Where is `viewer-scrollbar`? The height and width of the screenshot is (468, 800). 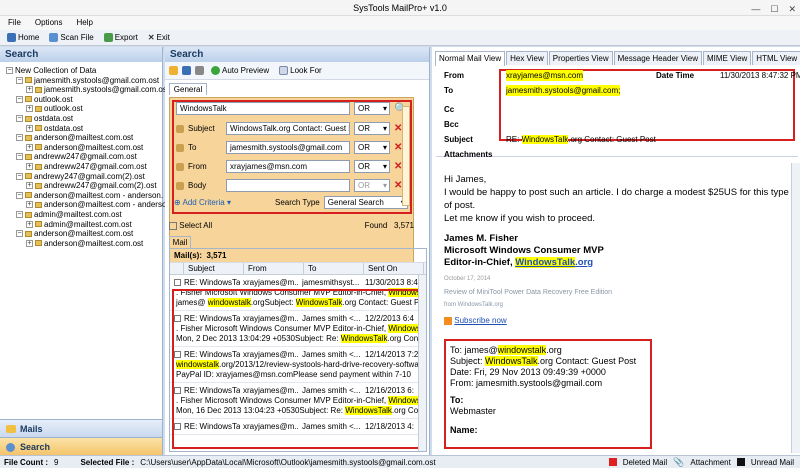
viewer-scrollbar is located at coordinates (795, 308).